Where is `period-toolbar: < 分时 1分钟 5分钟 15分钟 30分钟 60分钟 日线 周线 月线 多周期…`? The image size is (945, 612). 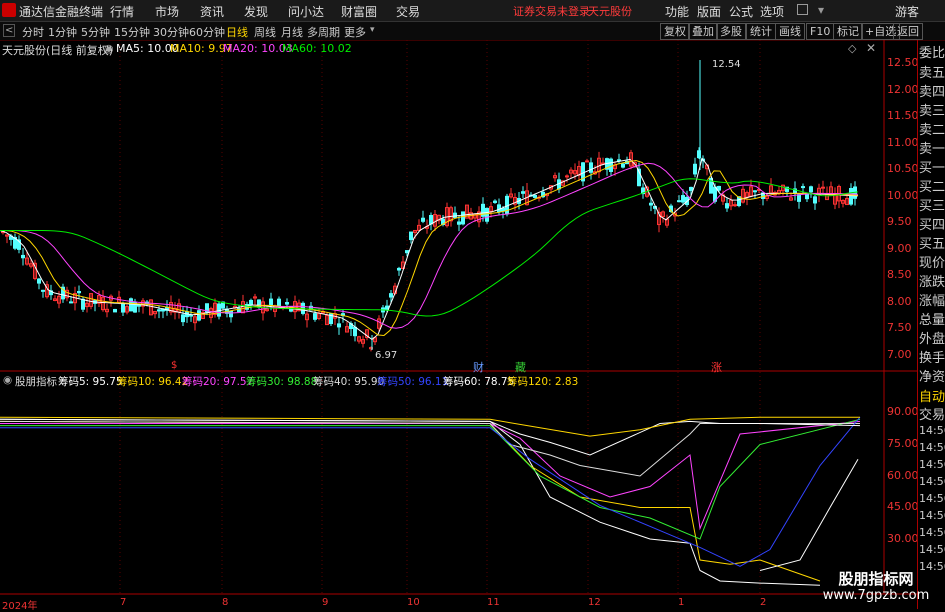
period-toolbar: < 分时 1分钟 5分钟 15分钟 30分钟 60分钟 日线 周线 月线 多周期… is located at coordinates (472, 31).